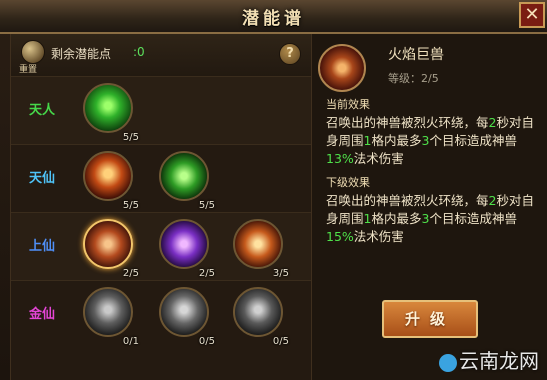  What do you see at coordinates (139, 52) in the screenshot?
I see `remaining-points-value: :0` at bounding box center [139, 52].